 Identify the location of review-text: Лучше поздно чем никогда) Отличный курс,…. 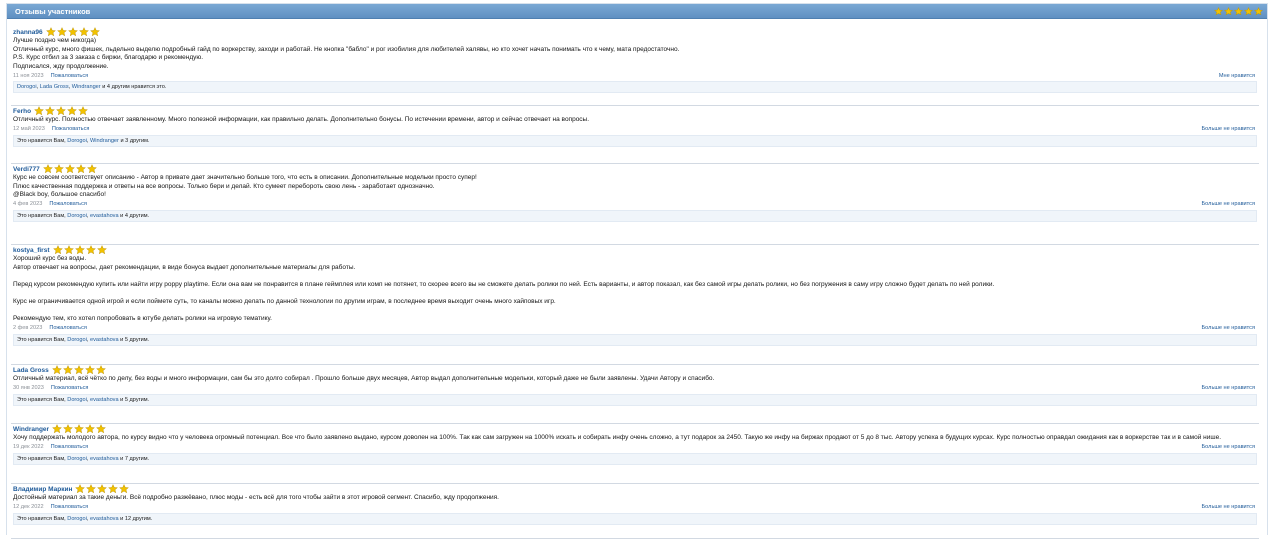
(346, 53).